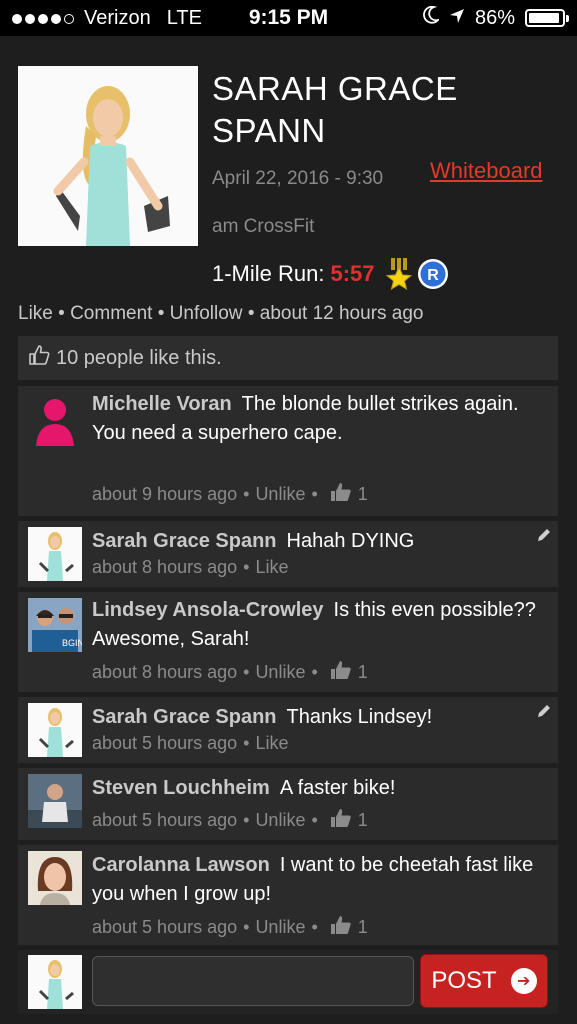 The image size is (577, 1024). Describe the element at coordinates (399, 274) in the screenshot. I see `medal-icon` at that location.